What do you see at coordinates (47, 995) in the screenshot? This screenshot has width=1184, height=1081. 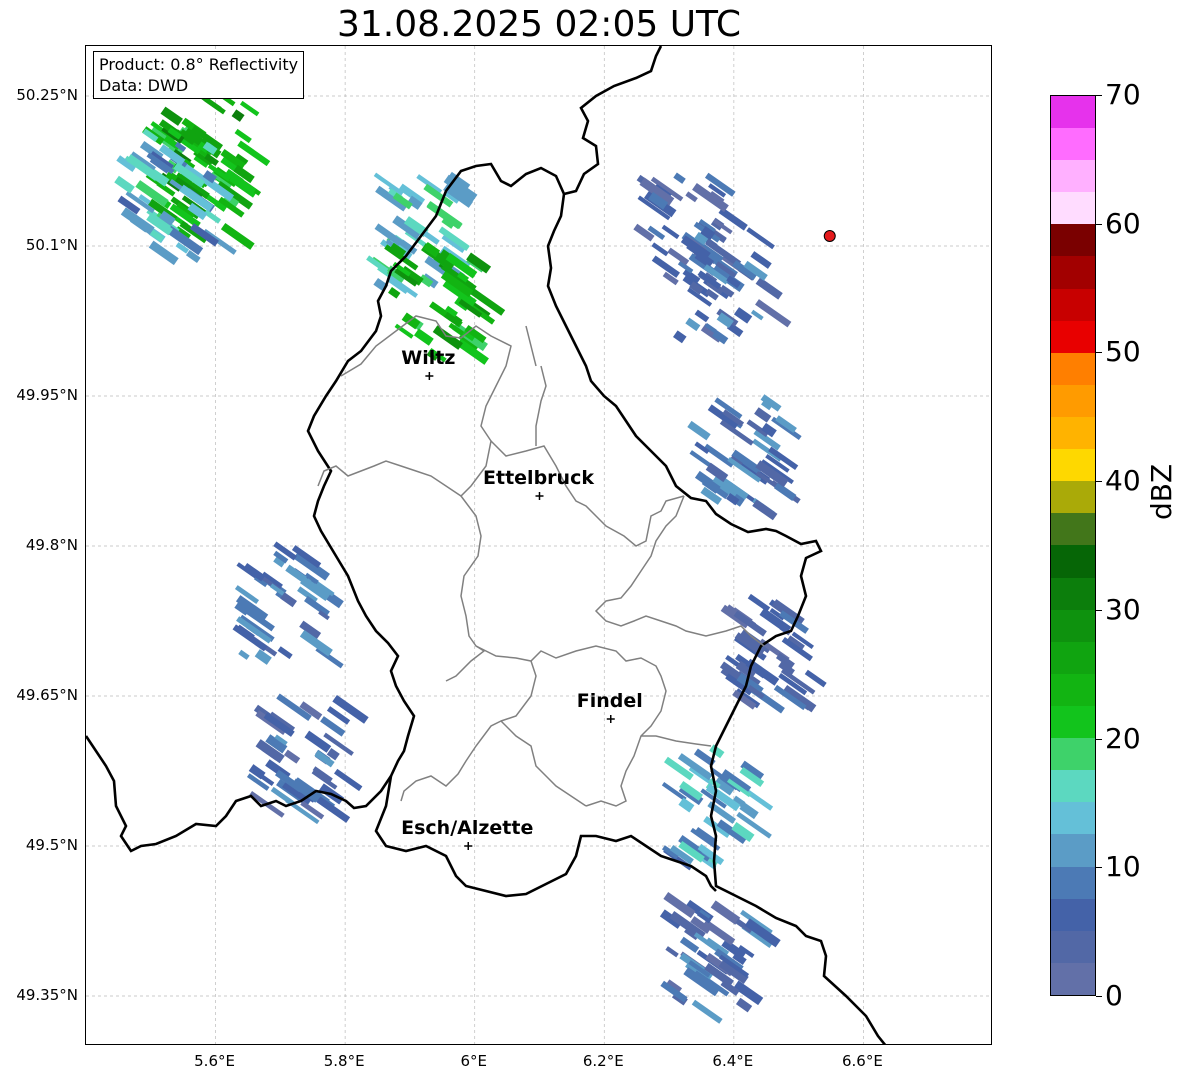 I see `lat-tick-label: 49.35°N` at bounding box center [47, 995].